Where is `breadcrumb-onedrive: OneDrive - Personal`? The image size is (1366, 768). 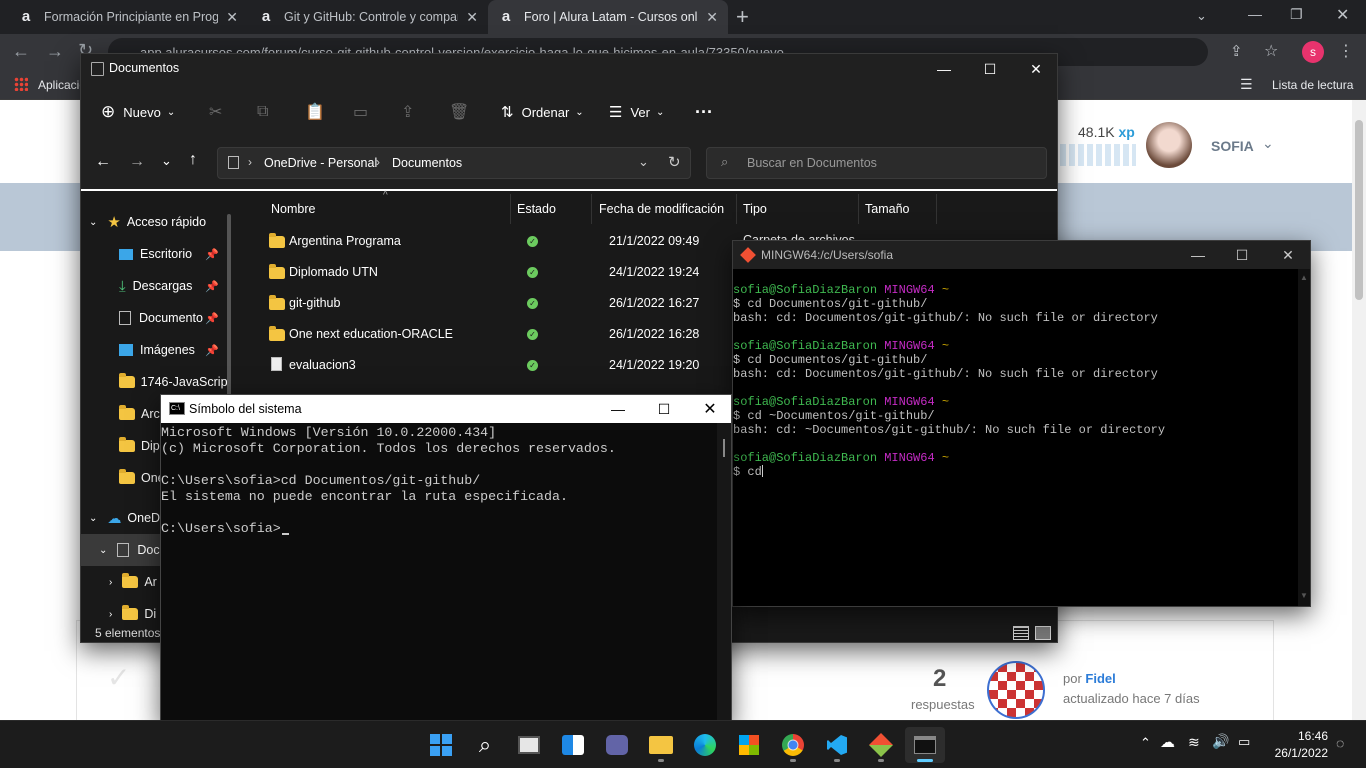 breadcrumb-onedrive: OneDrive - Personal is located at coordinates (320, 163).